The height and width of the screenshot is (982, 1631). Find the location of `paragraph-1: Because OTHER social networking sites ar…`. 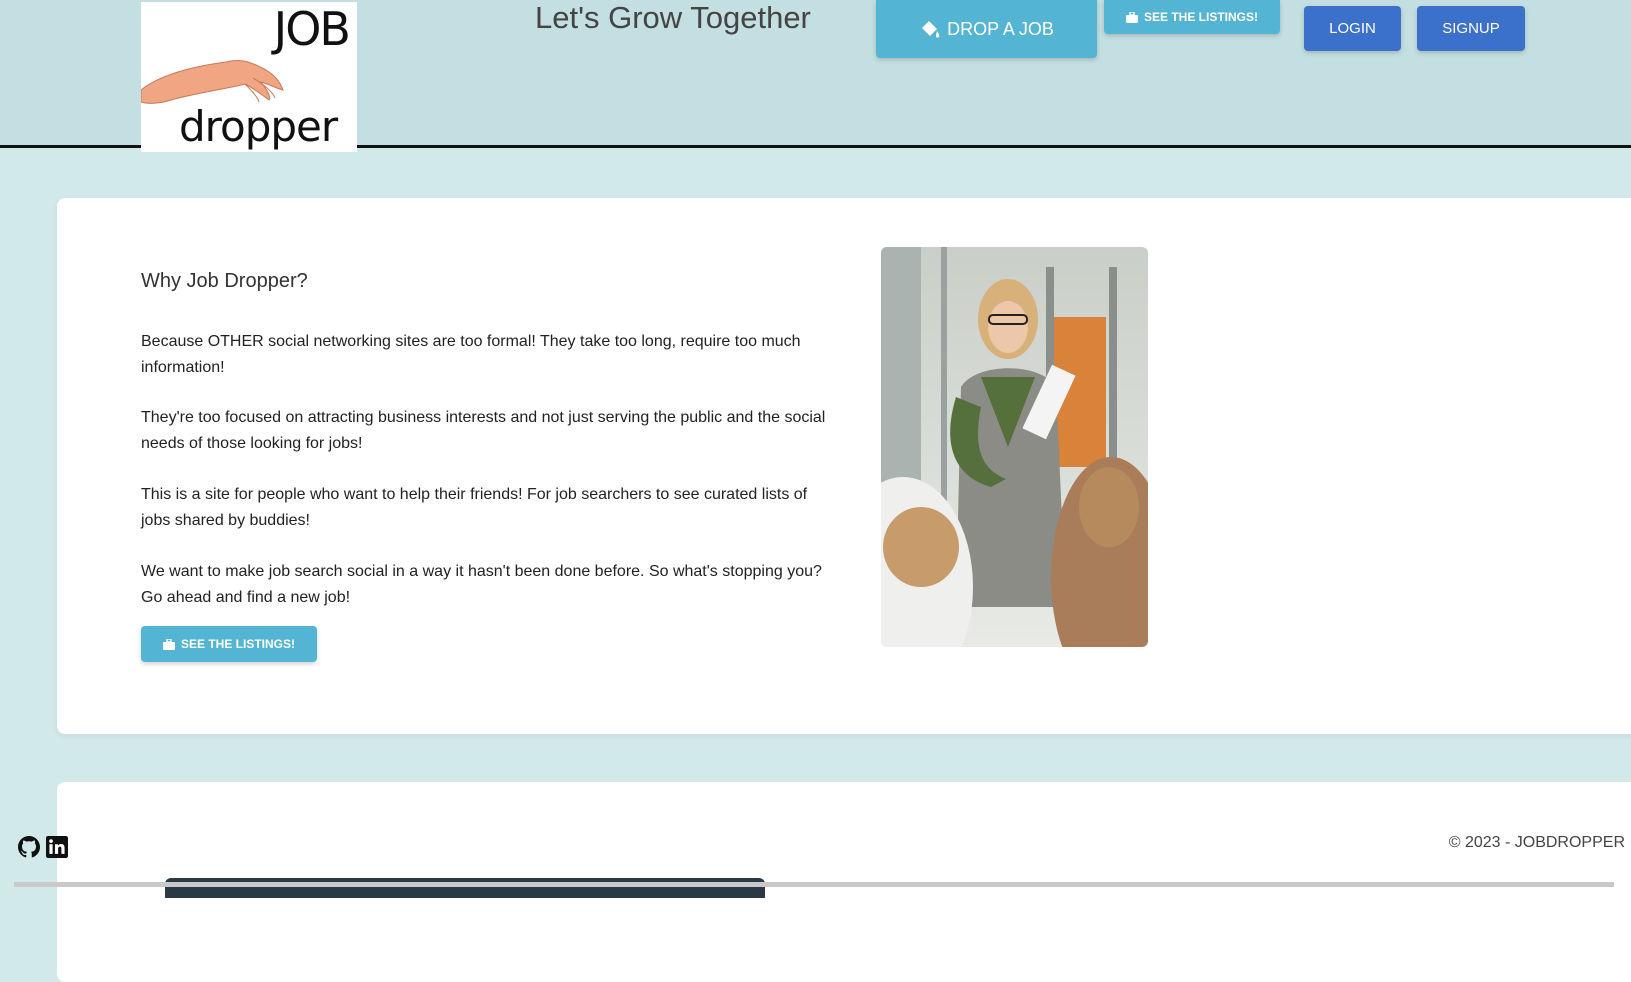

paragraph-1: Because OTHER social networking sites ar… is located at coordinates (471, 354).